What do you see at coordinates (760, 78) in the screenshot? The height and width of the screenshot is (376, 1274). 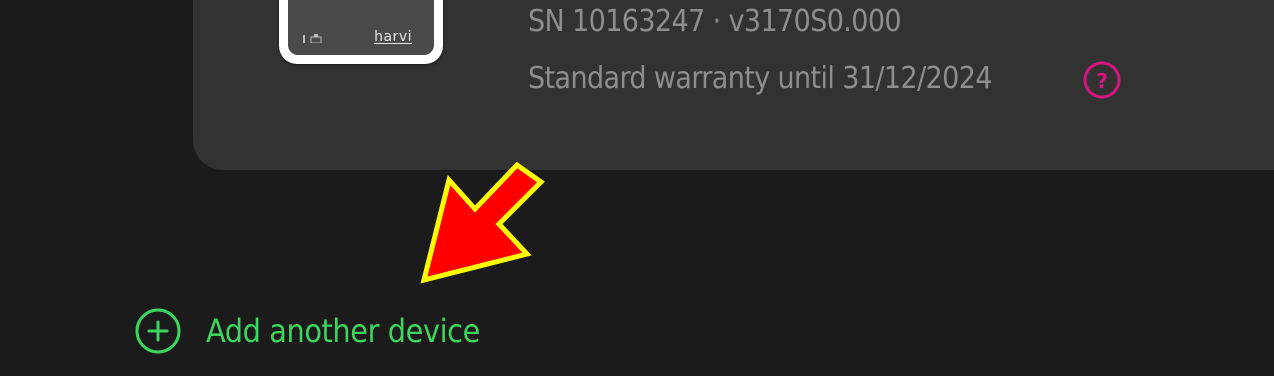 I see `device-warranty: Standard warranty until 31/12/2024` at bounding box center [760, 78].